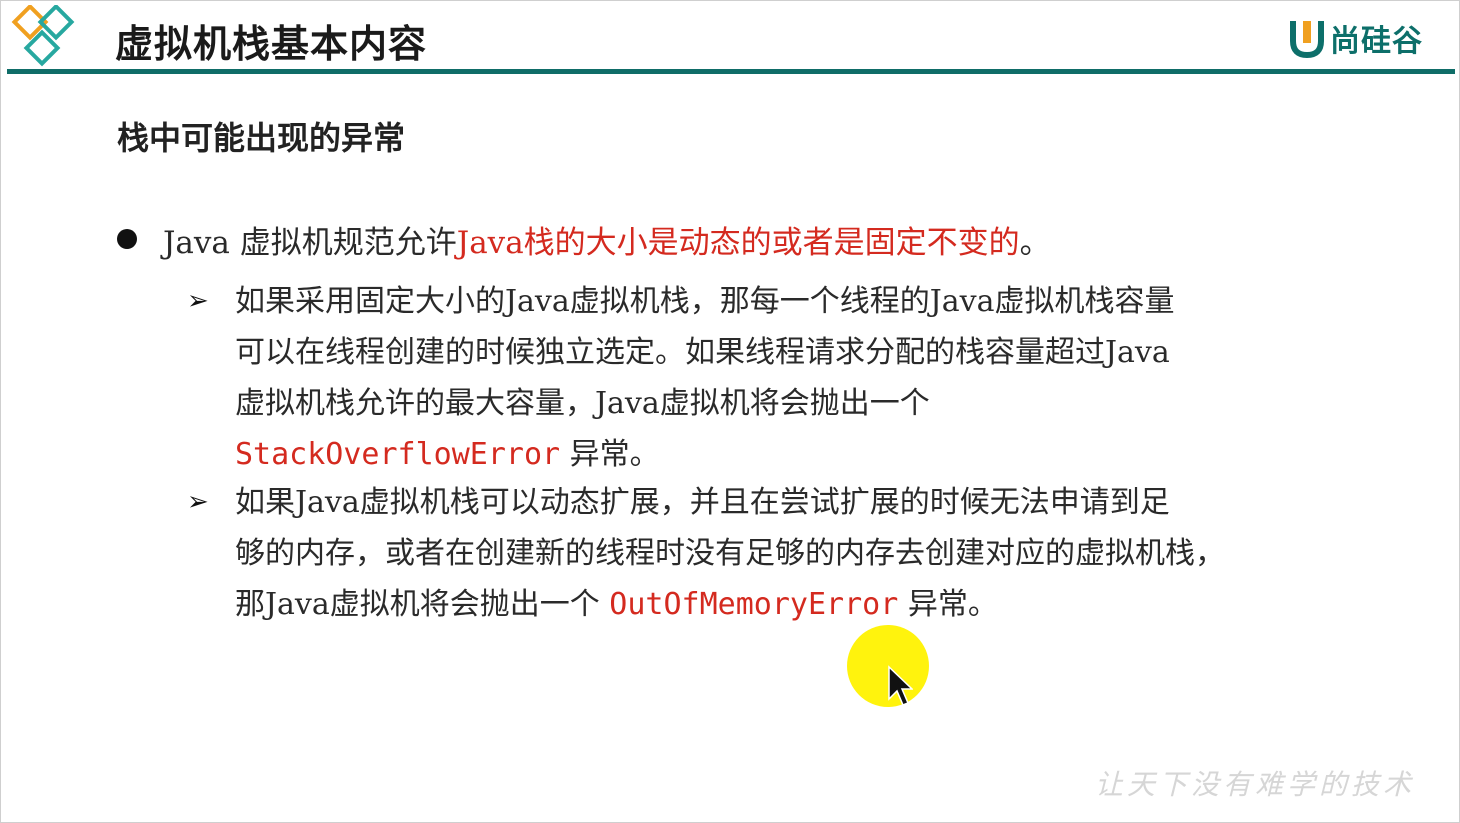 This screenshot has width=1460, height=823. I want to click on bullet-prefix: Java 虚拟机规范允许, so click(310, 243).